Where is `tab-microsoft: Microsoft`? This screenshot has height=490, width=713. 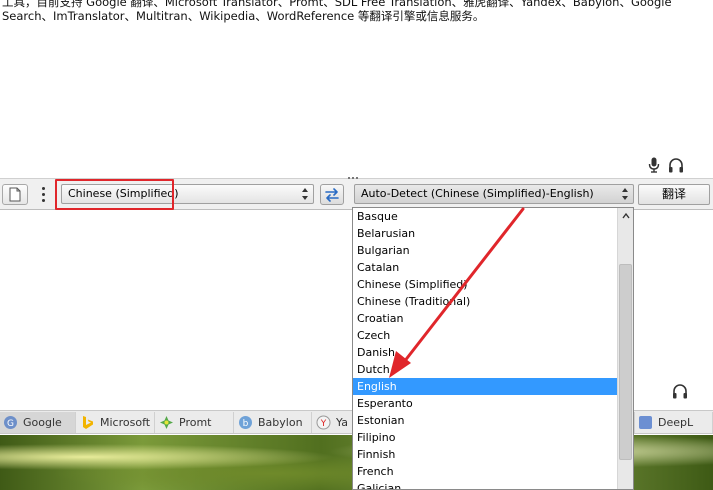 tab-microsoft: Microsoft is located at coordinates (116, 422).